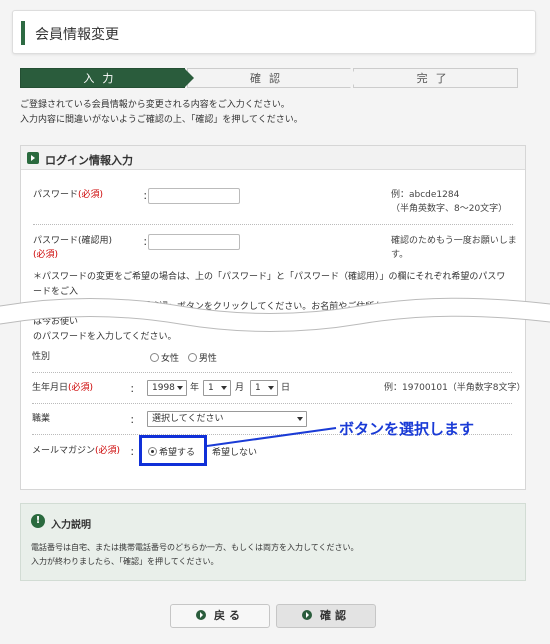 The height and width of the screenshot is (644, 550). Describe the element at coordinates (194, 242) in the screenshot. I see `password-confirm-input` at that location.